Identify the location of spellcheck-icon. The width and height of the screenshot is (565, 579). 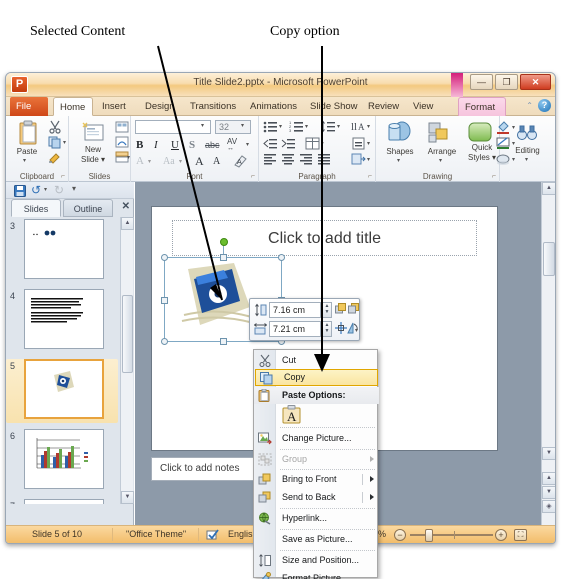
(213, 535).